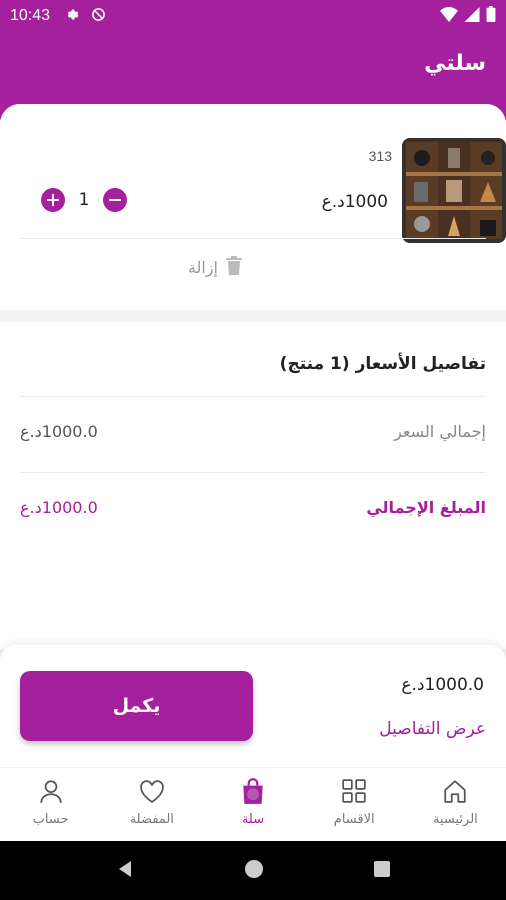 This screenshot has height=900, width=506. I want to click on recents-icon, so click(382, 871).